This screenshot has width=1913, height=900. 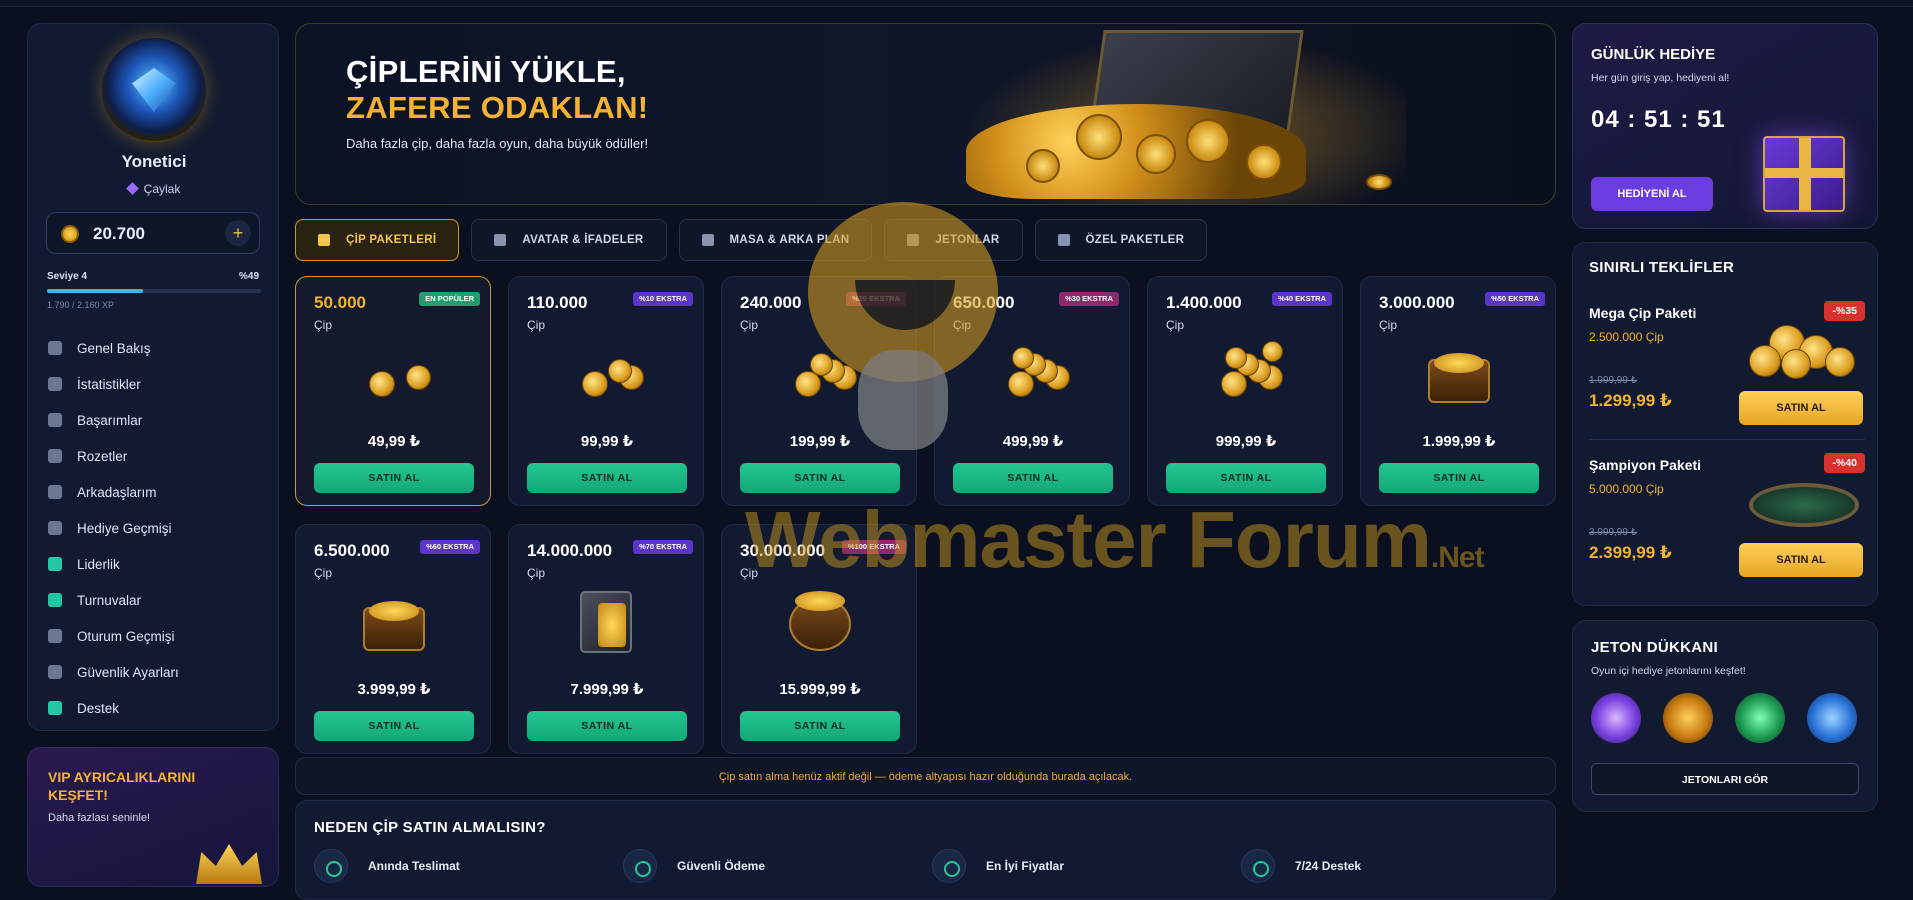 What do you see at coordinates (1727, 439) in the screenshot?
I see `divider` at bounding box center [1727, 439].